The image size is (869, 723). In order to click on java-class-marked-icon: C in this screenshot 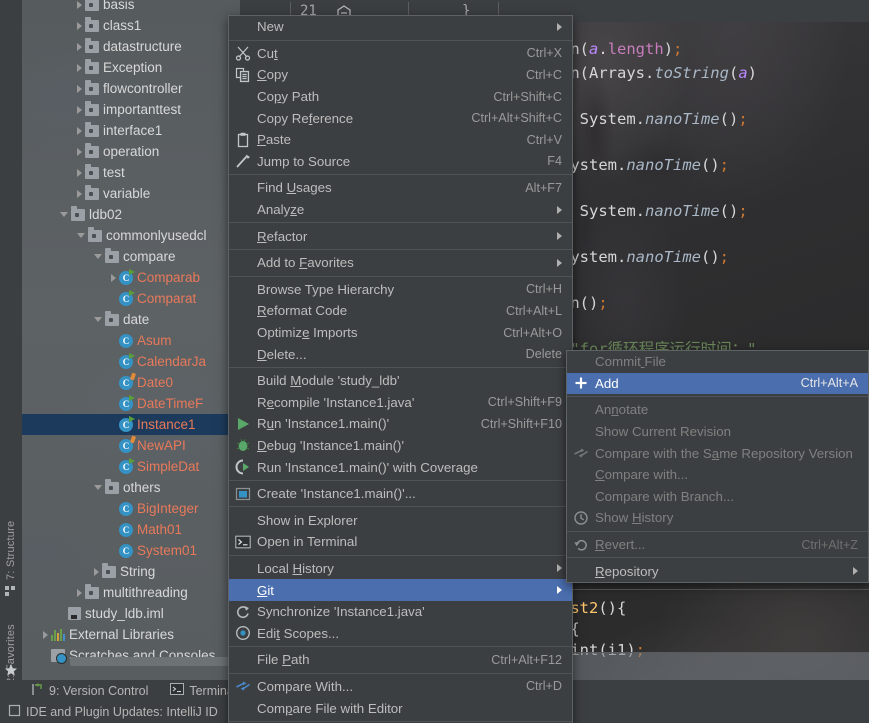, I will do `click(126, 382)`.